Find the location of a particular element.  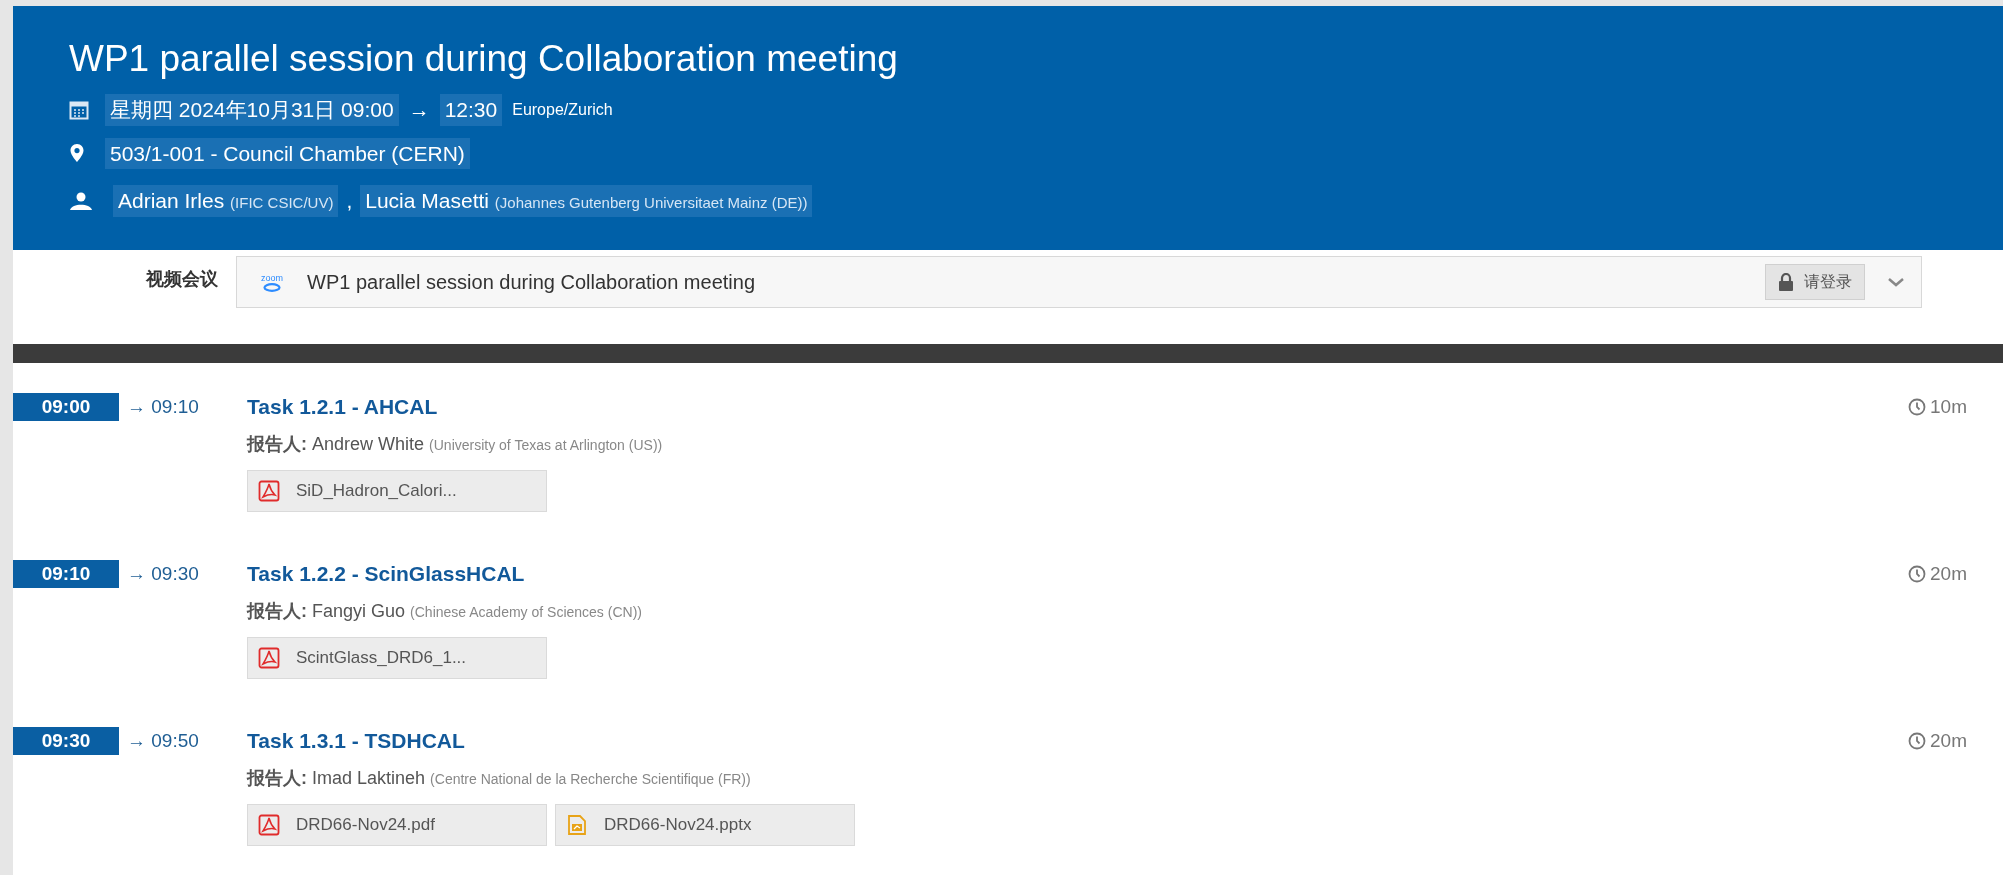

speaker: 报告人: Fangyi Guo (Chinese Academy of Sciences (CN)) is located at coordinates (445, 611).